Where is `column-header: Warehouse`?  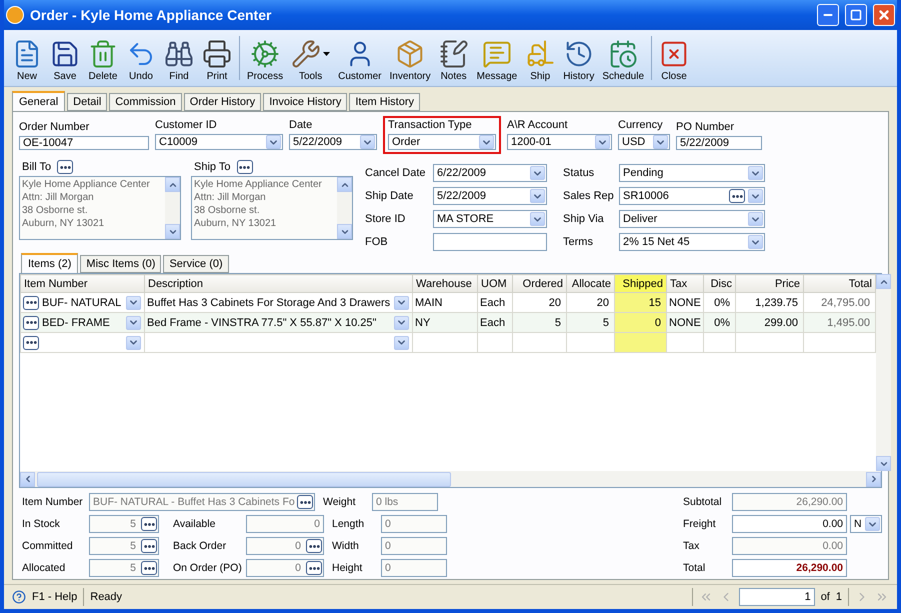
column-header: Warehouse is located at coordinates (445, 283).